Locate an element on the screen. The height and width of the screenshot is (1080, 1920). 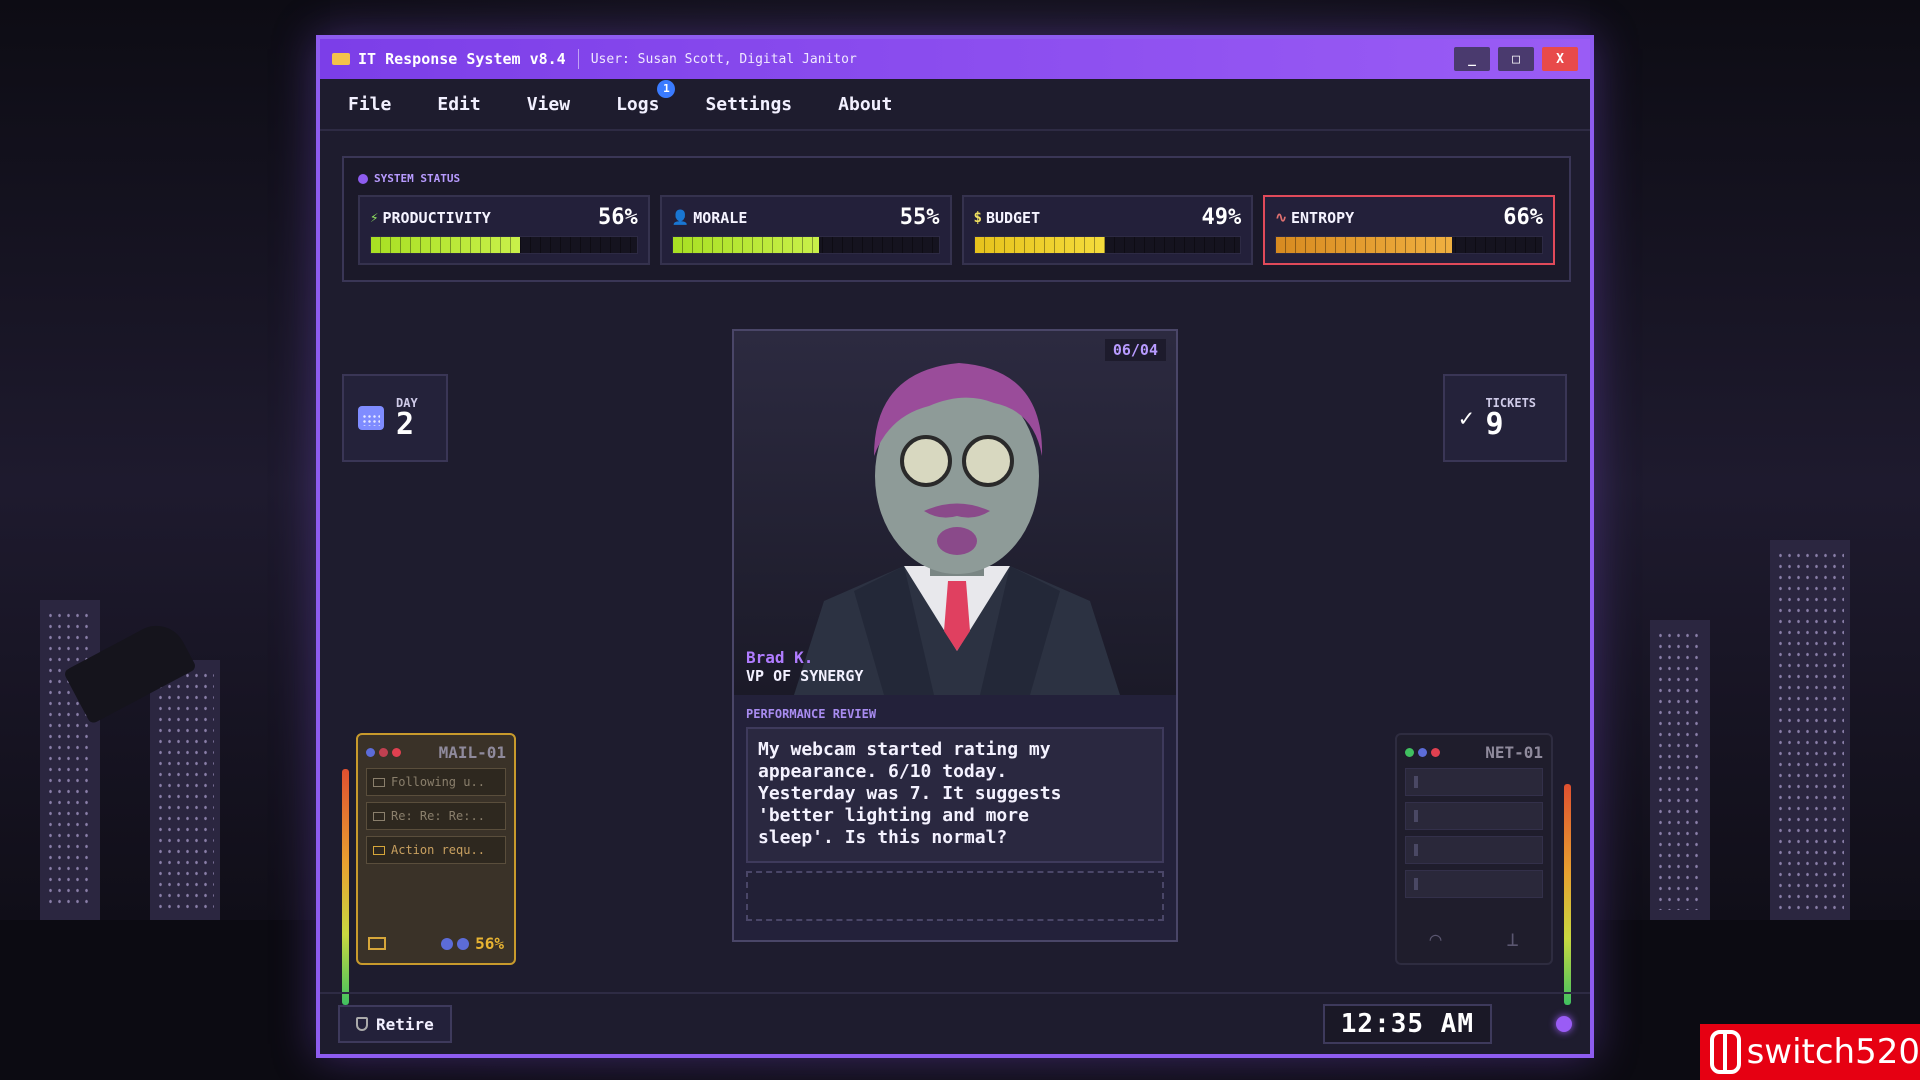
menu-view: View is located at coordinates (548, 104).